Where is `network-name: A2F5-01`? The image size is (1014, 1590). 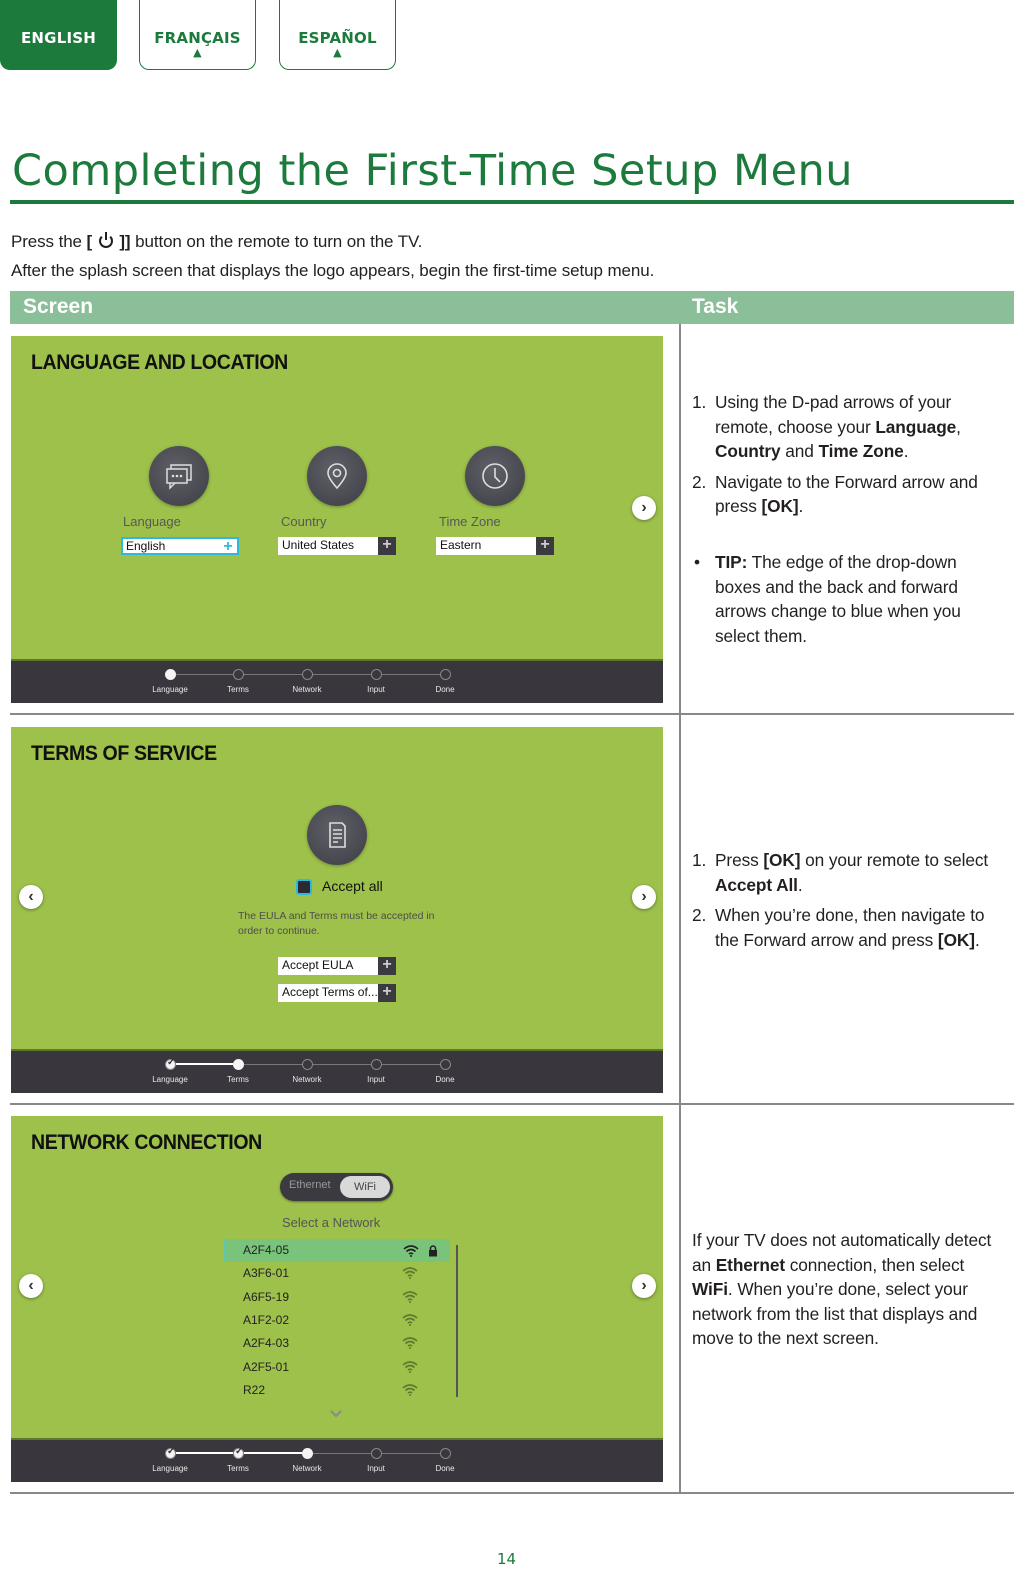 network-name: A2F5-01 is located at coordinates (266, 1366).